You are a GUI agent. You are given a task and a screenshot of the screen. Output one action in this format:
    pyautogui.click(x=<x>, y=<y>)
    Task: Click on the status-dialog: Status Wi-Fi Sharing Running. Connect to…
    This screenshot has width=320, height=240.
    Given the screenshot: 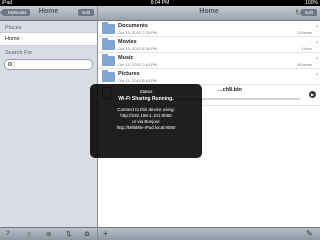 What is the action you would take?
    pyautogui.click(x=146, y=121)
    